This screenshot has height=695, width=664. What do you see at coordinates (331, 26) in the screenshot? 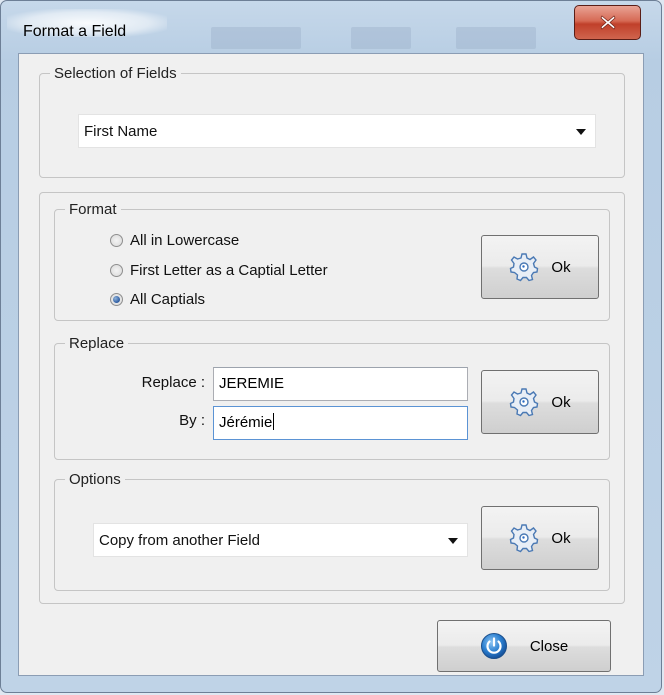
I see `title-bar: Format a Field` at bounding box center [331, 26].